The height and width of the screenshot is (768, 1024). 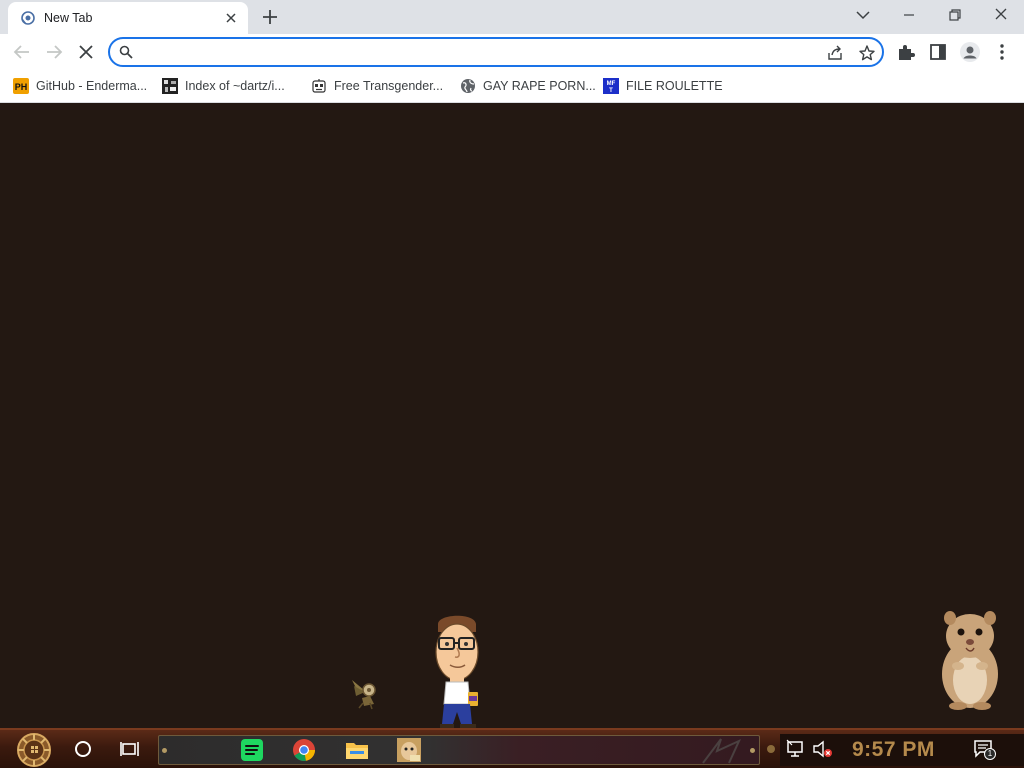 What do you see at coordinates (357, 750) in the screenshot?
I see `file-explorer-icon` at bounding box center [357, 750].